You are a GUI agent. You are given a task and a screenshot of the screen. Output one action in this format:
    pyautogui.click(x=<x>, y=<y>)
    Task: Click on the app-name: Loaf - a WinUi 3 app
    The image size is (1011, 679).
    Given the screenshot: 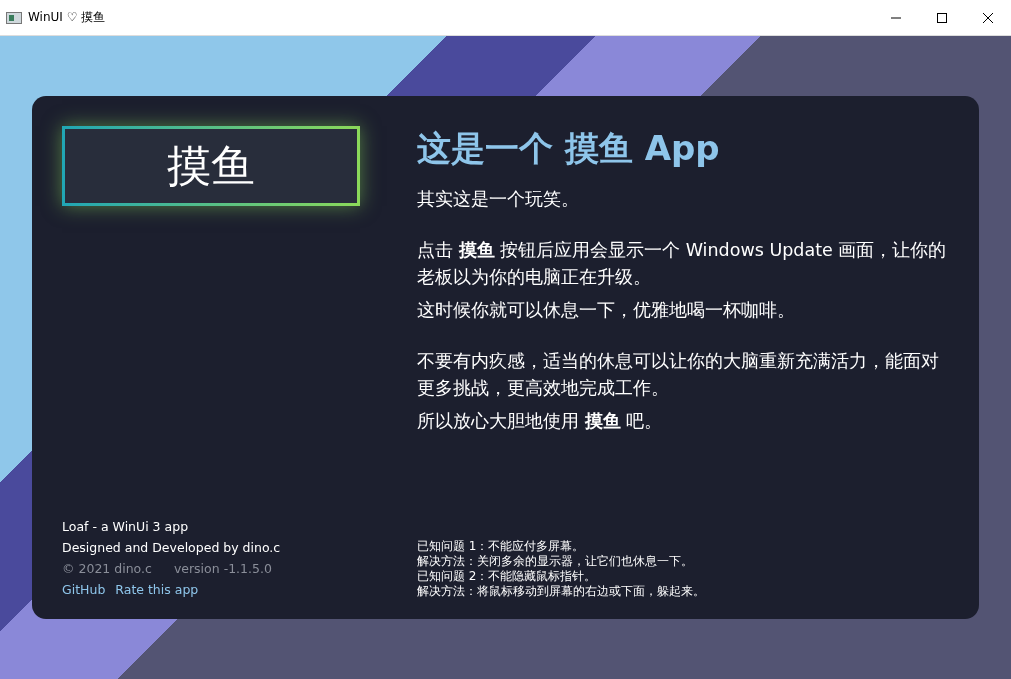 What is the action you would take?
    pyautogui.click(x=126, y=526)
    